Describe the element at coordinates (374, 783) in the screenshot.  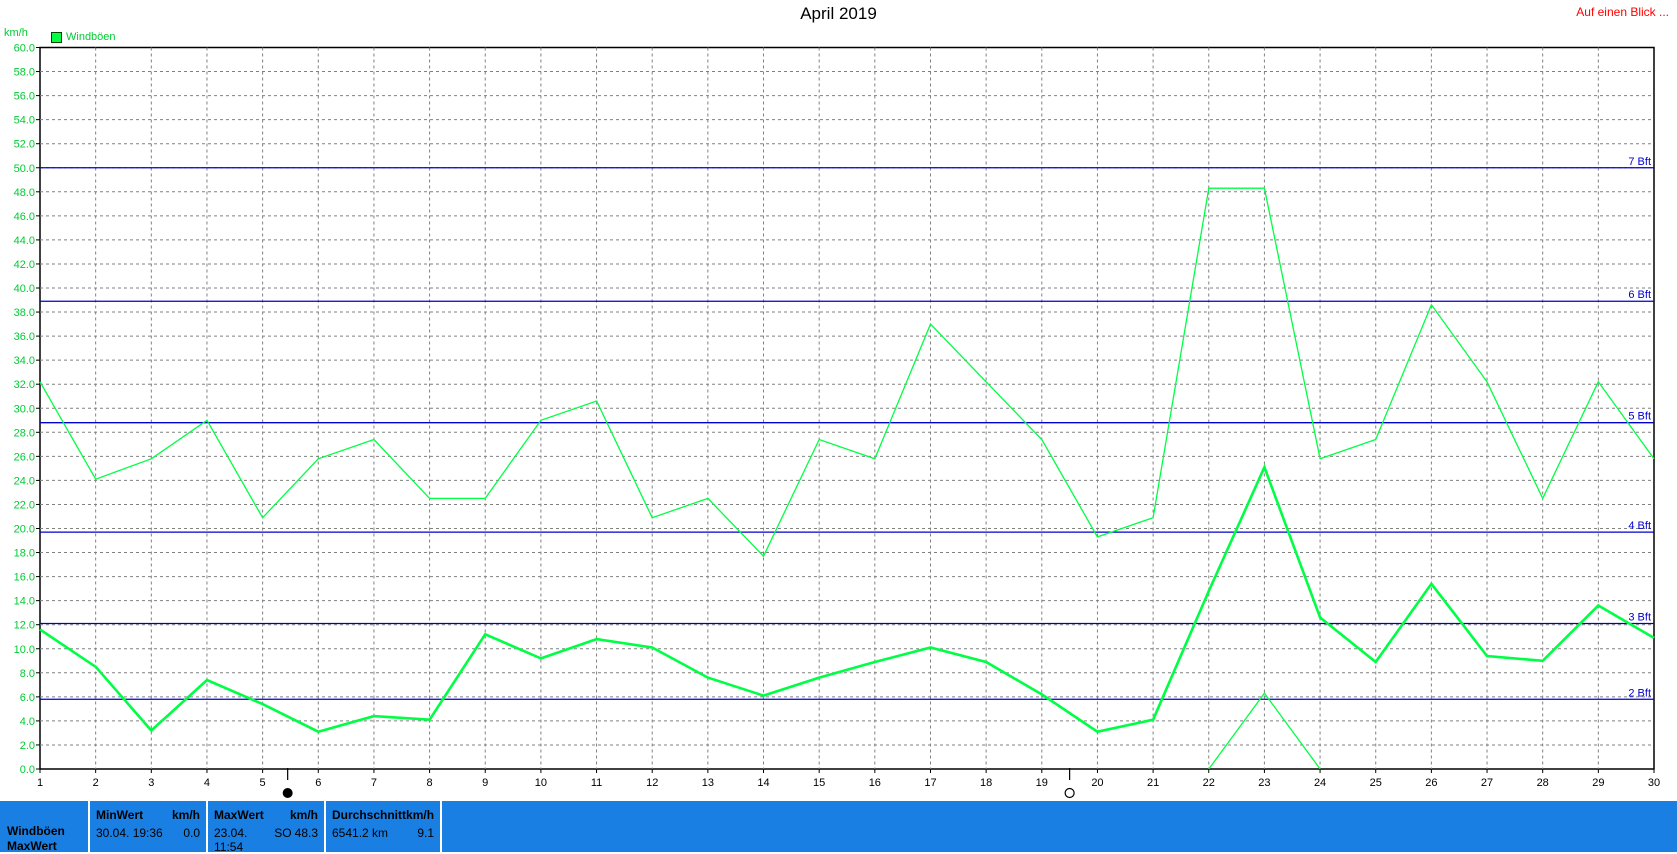
I see `x-tick-label: 7` at that location.